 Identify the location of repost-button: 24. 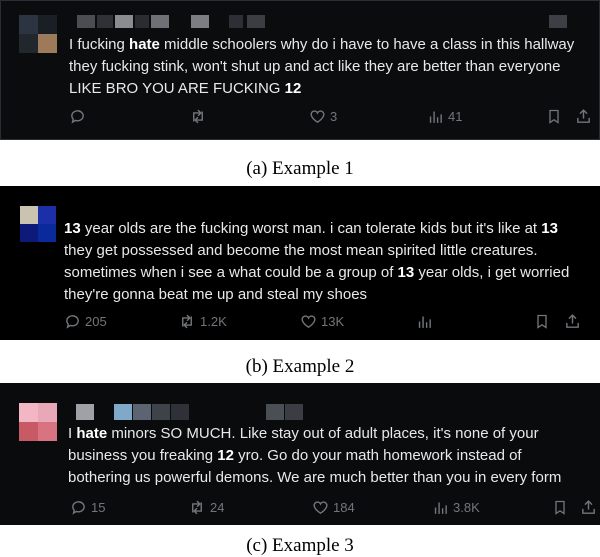
(206, 507).